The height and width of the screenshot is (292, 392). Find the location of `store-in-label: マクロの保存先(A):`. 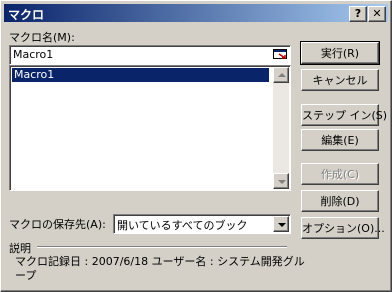

store-in-label: マクロの保存先(A): is located at coordinates (57, 224).